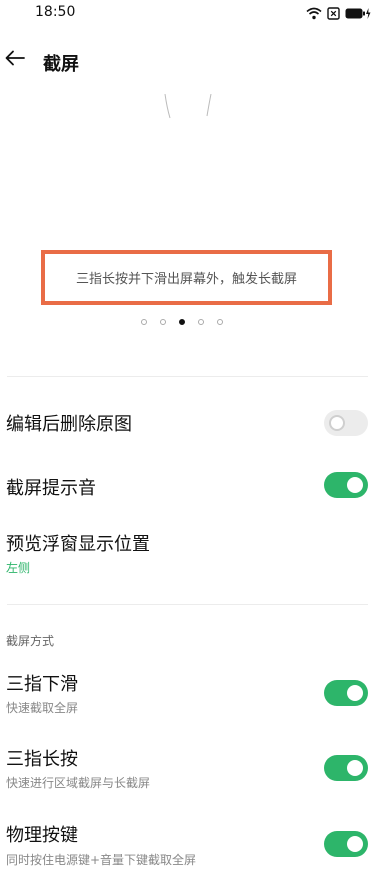  Describe the element at coordinates (188, 106) in the screenshot. I see `gesture-illustration` at that location.